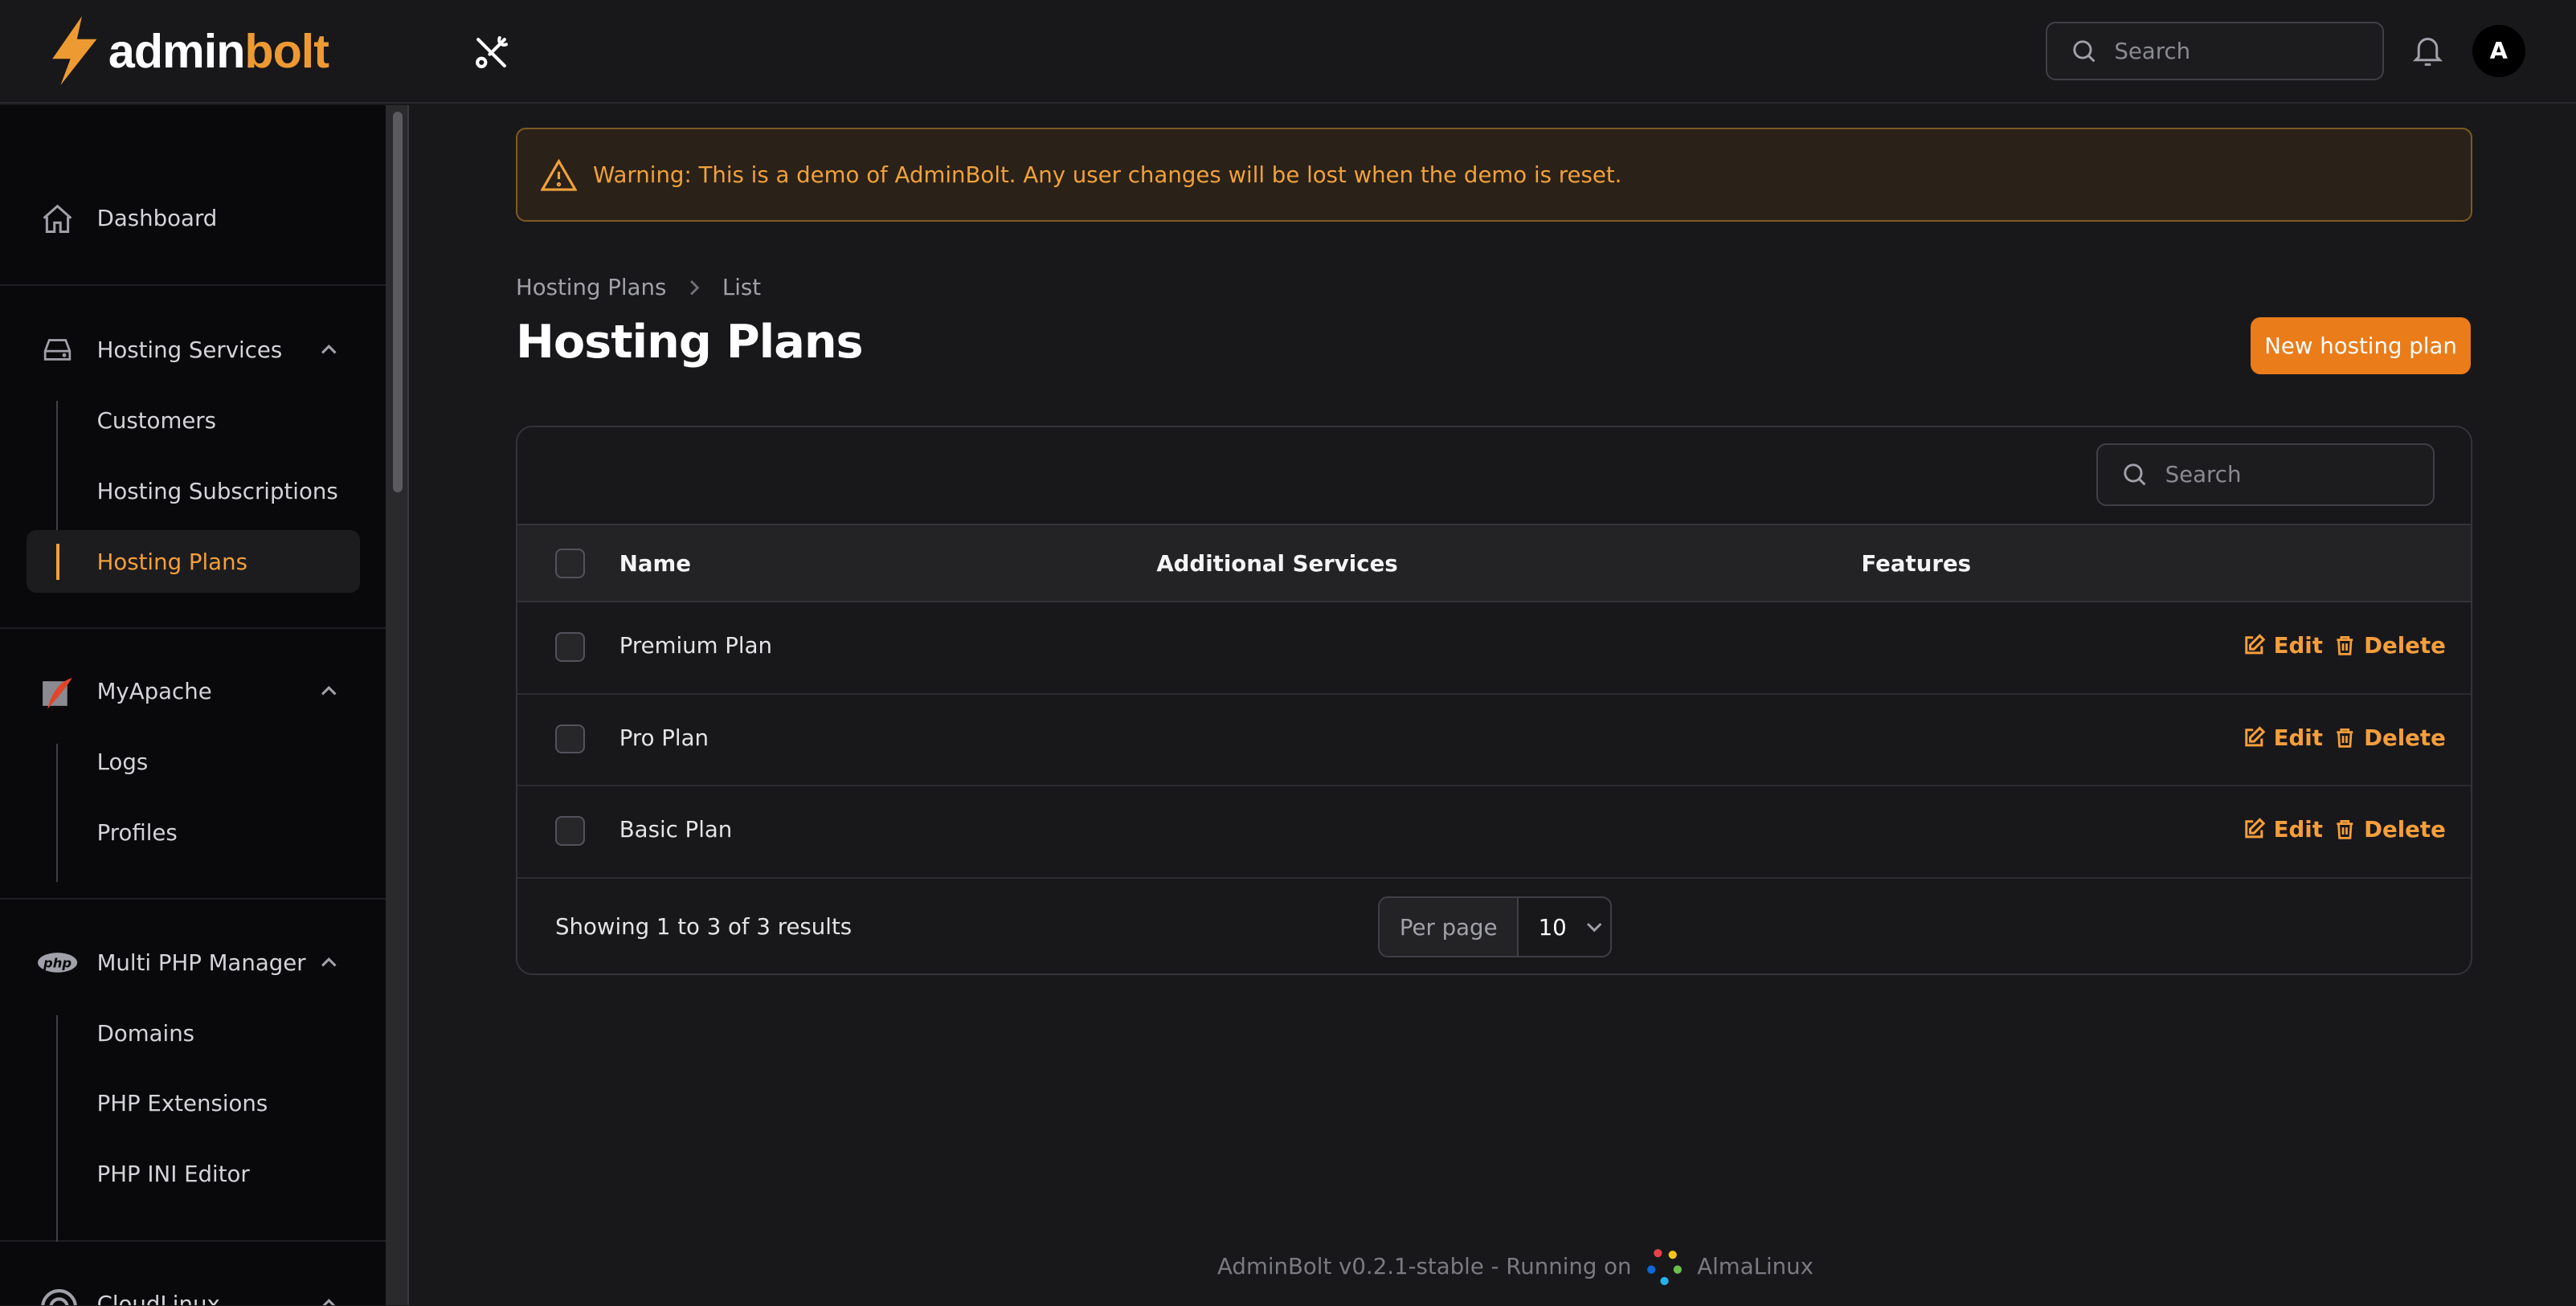 This screenshot has height=1306, width=2576. I want to click on select-all-checkbox, so click(570, 563).